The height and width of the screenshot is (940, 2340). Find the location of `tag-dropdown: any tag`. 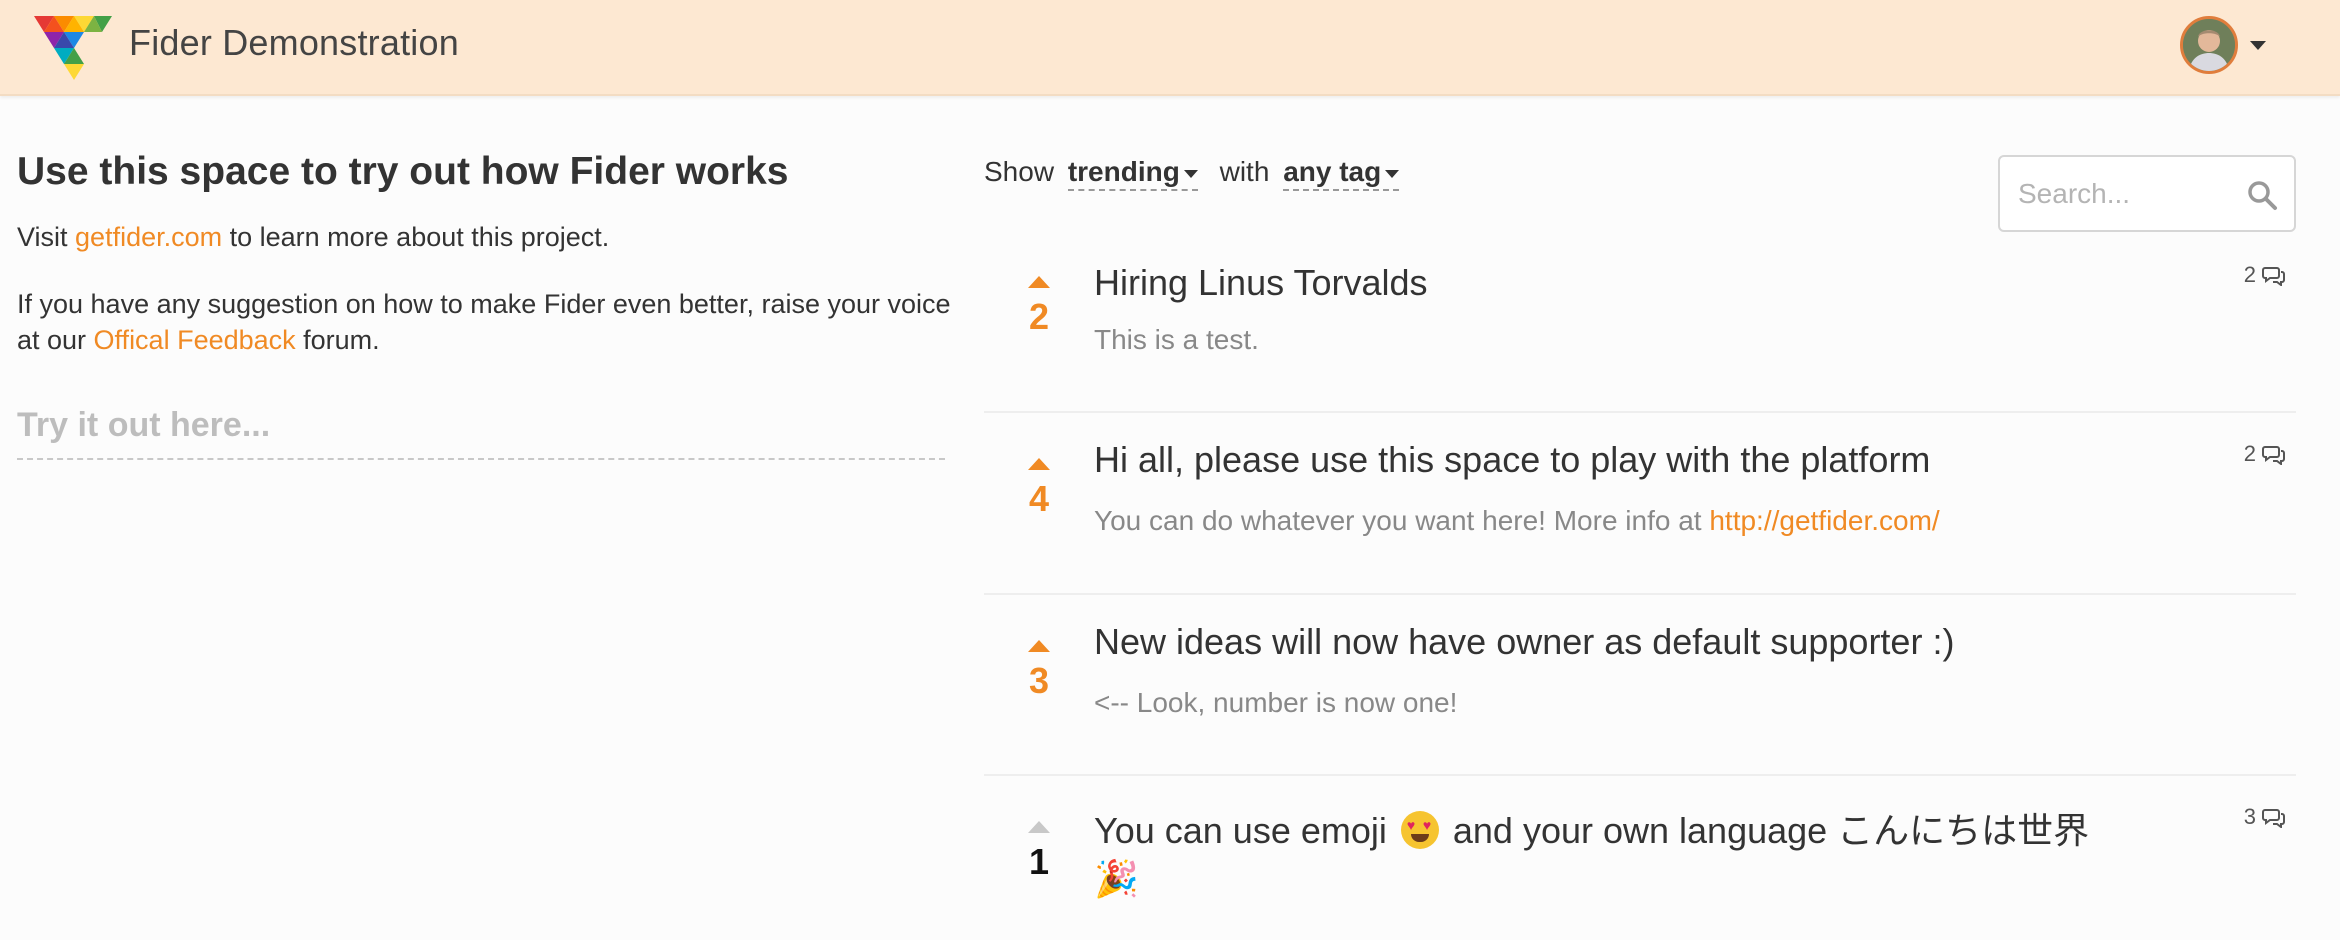

tag-dropdown: any tag is located at coordinates (1341, 173).